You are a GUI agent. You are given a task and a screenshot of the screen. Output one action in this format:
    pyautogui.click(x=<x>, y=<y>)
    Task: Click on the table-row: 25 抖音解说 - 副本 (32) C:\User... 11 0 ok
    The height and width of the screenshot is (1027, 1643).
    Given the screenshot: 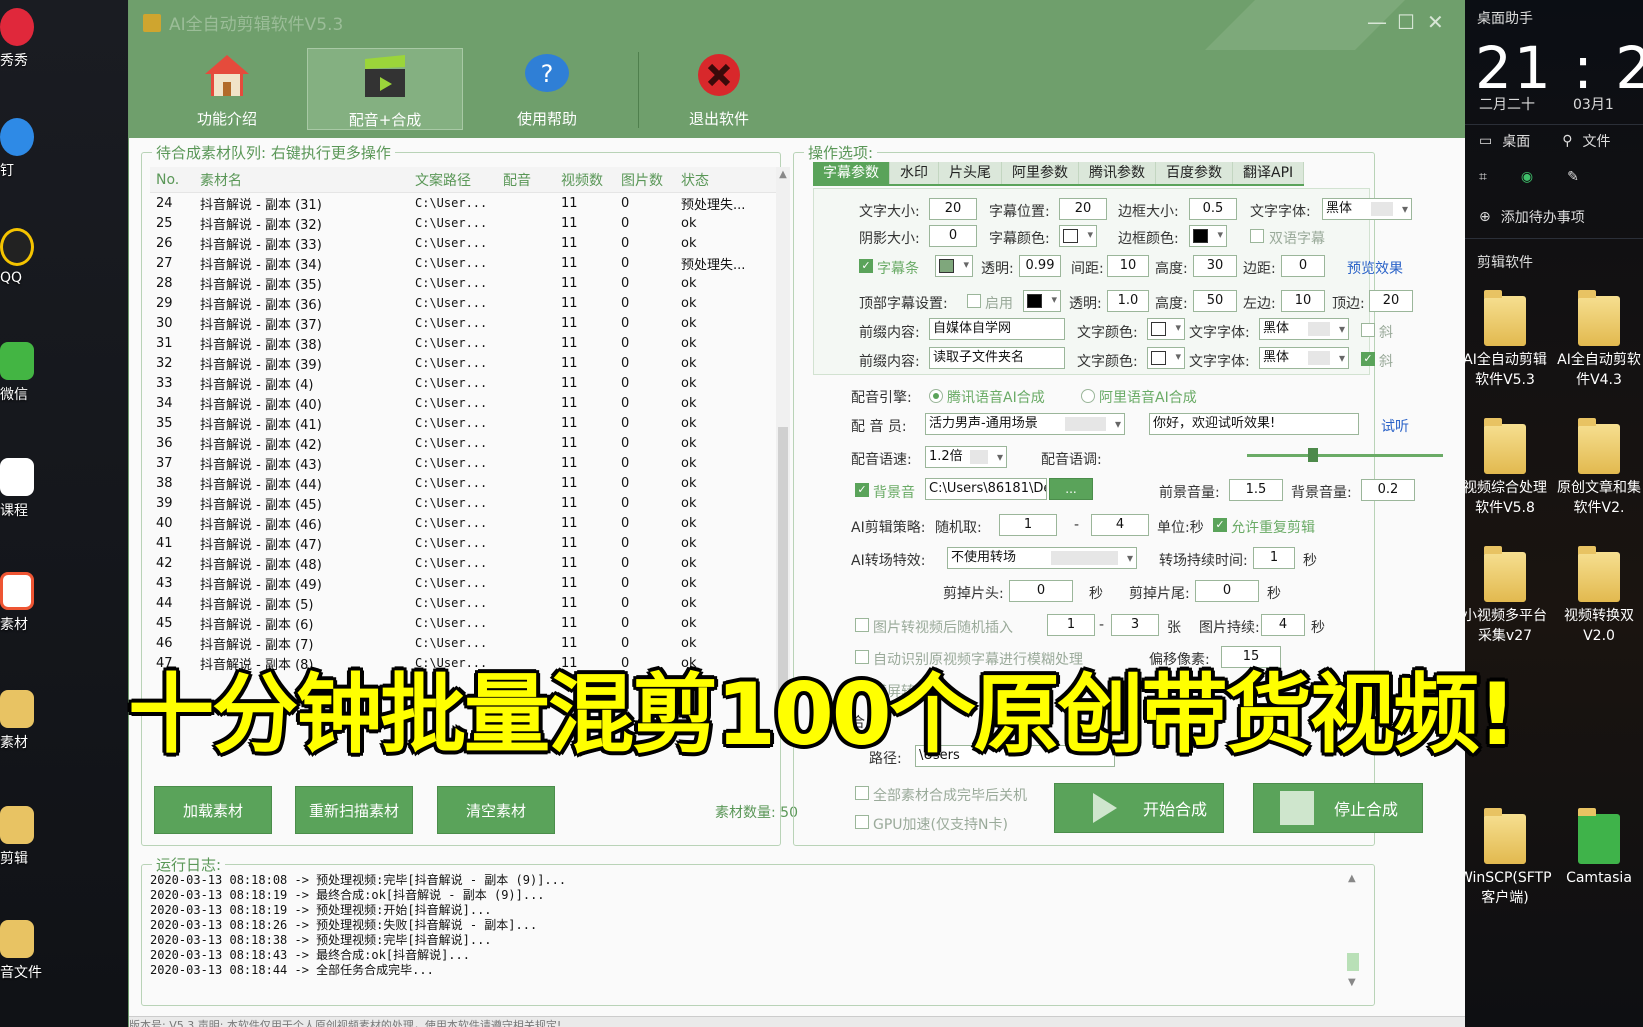 What is the action you would take?
    pyautogui.click(x=470, y=223)
    